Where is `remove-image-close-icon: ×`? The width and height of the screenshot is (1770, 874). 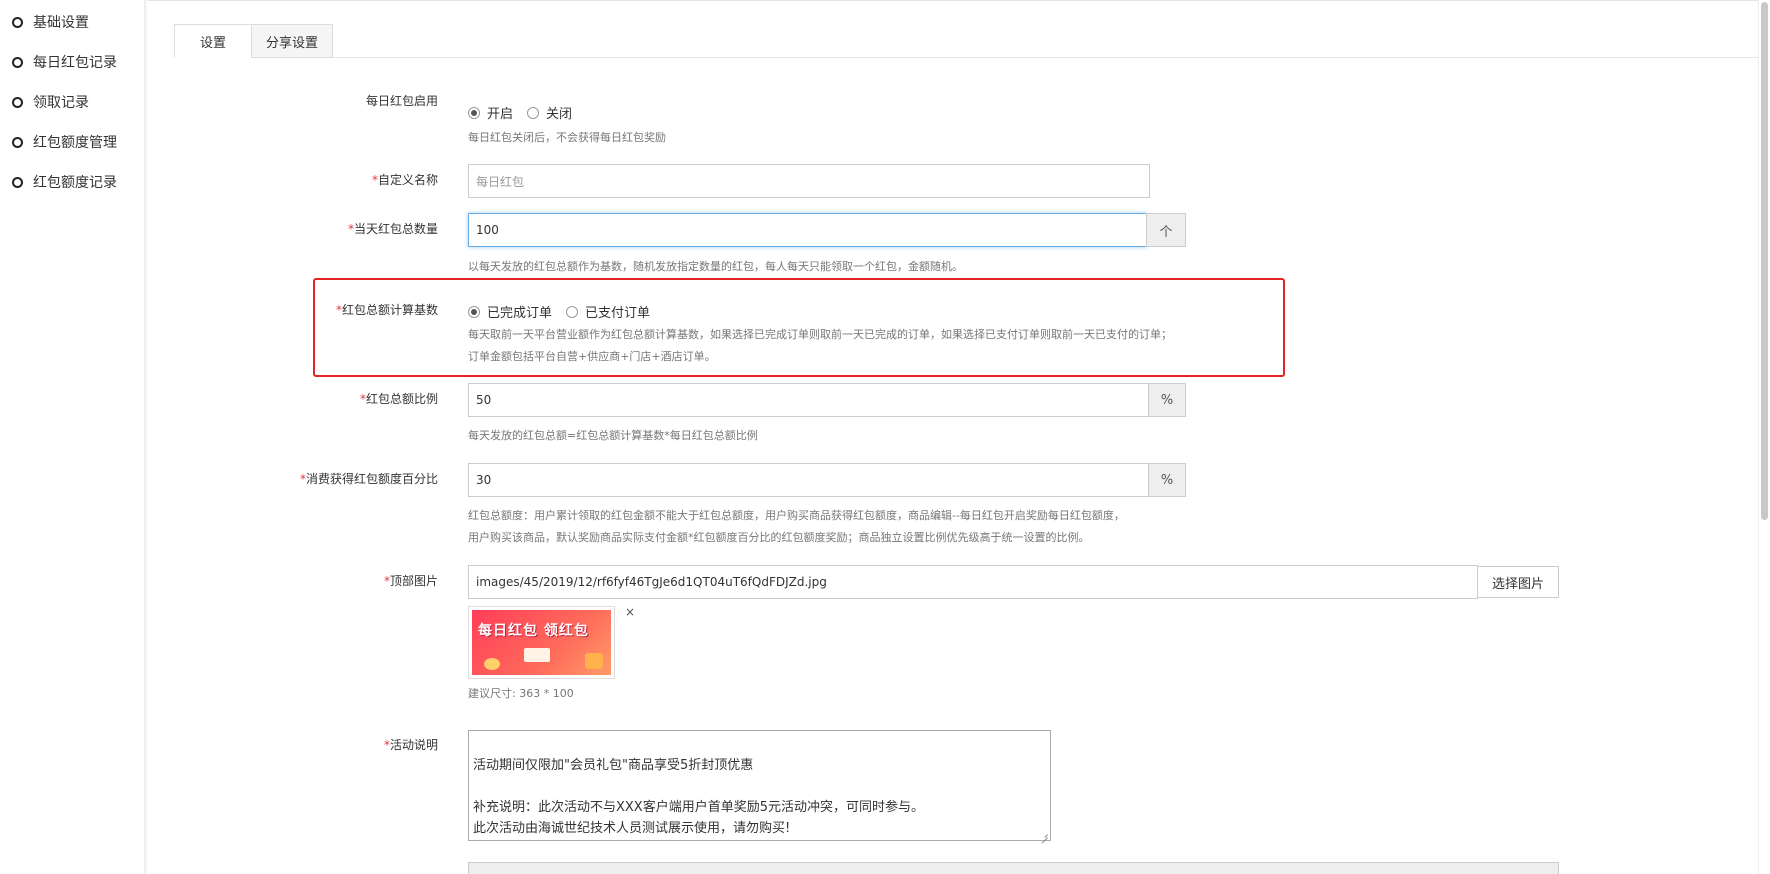 remove-image-close-icon: × is located at coordinates (630, 612).